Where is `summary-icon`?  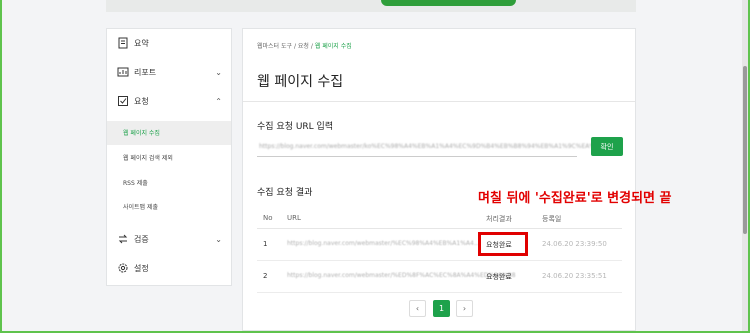 summary-icon is located at coordinates (123, 43).